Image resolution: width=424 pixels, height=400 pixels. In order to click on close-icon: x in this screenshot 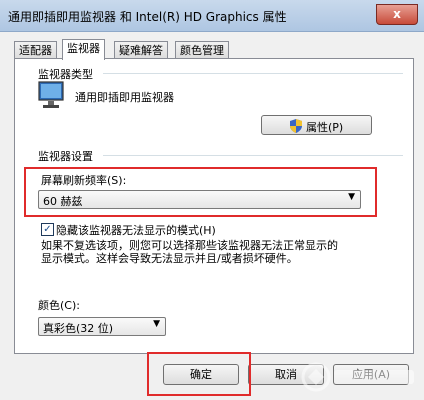, I will do `click(397, 14)`.